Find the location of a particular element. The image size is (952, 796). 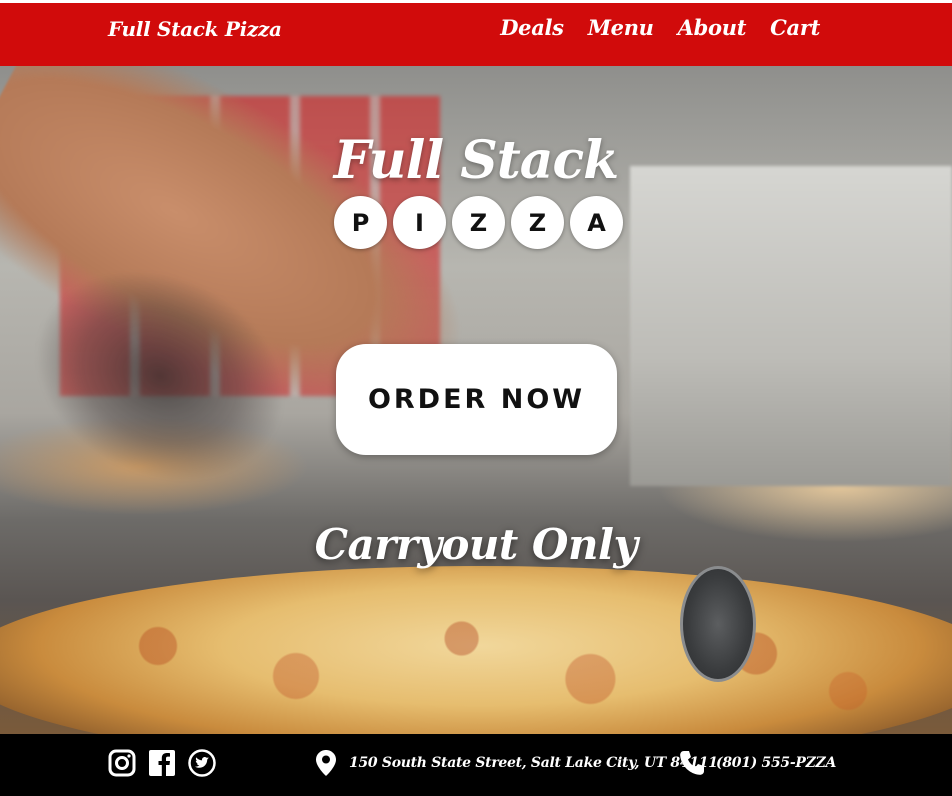

location-pin-icon is located at coordinates (326, 763).